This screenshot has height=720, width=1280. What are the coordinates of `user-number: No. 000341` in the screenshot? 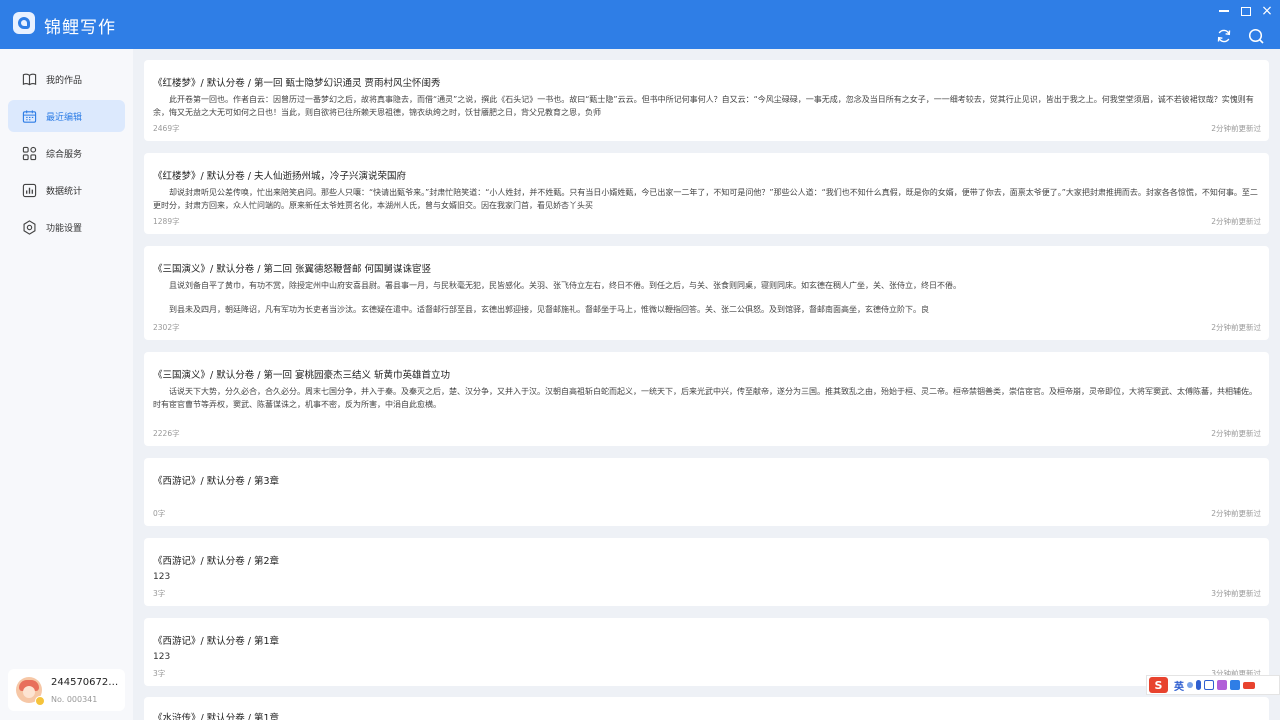 It's located at (74, 699).